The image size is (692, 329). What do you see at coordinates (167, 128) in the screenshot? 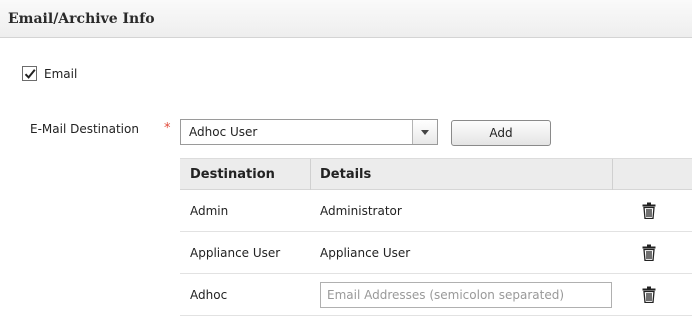
I see `required-marker: *` at bounding box center [167, 128].